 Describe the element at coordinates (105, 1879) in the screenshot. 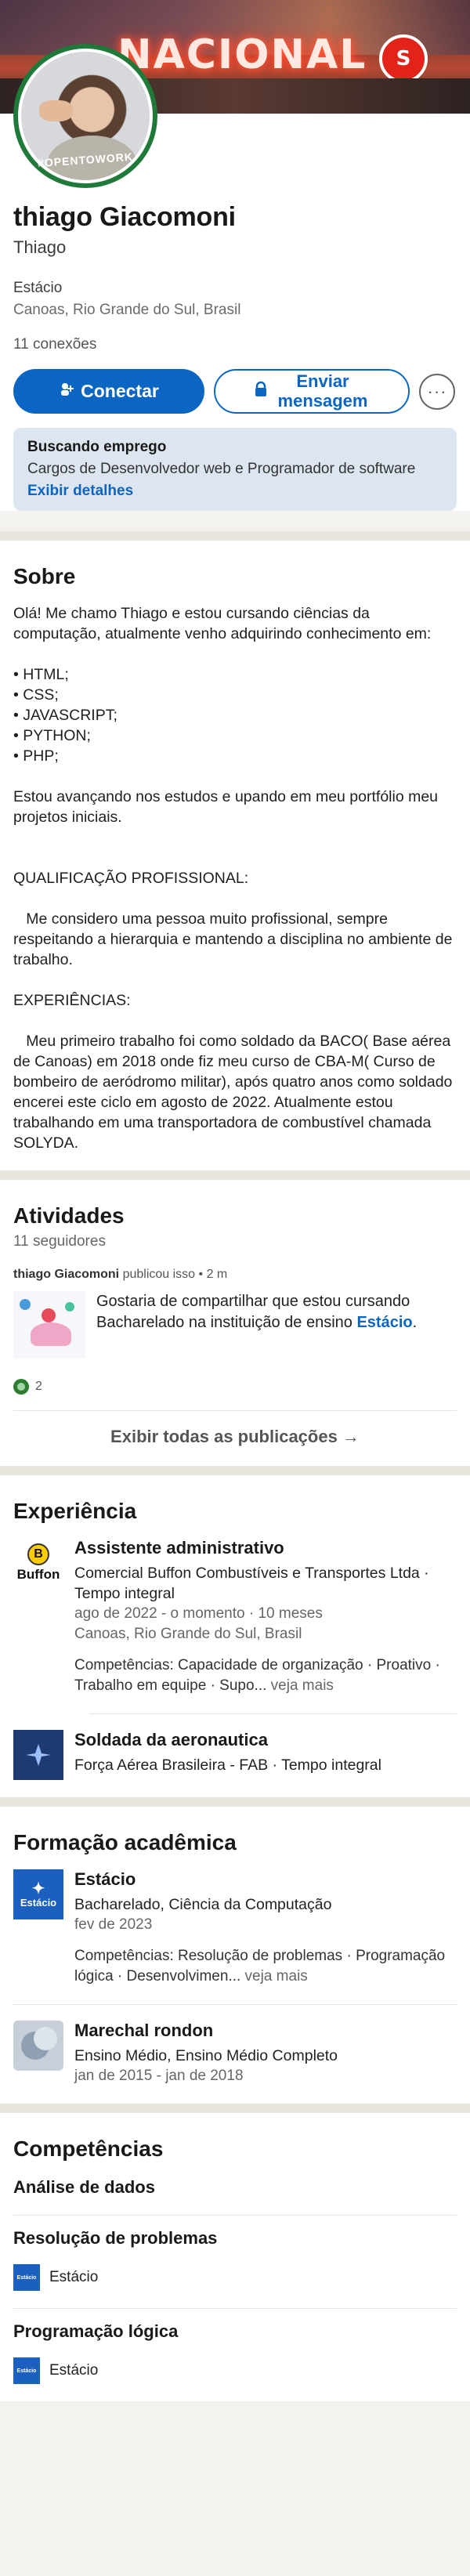

I see `education-school: Estácio` at that location.